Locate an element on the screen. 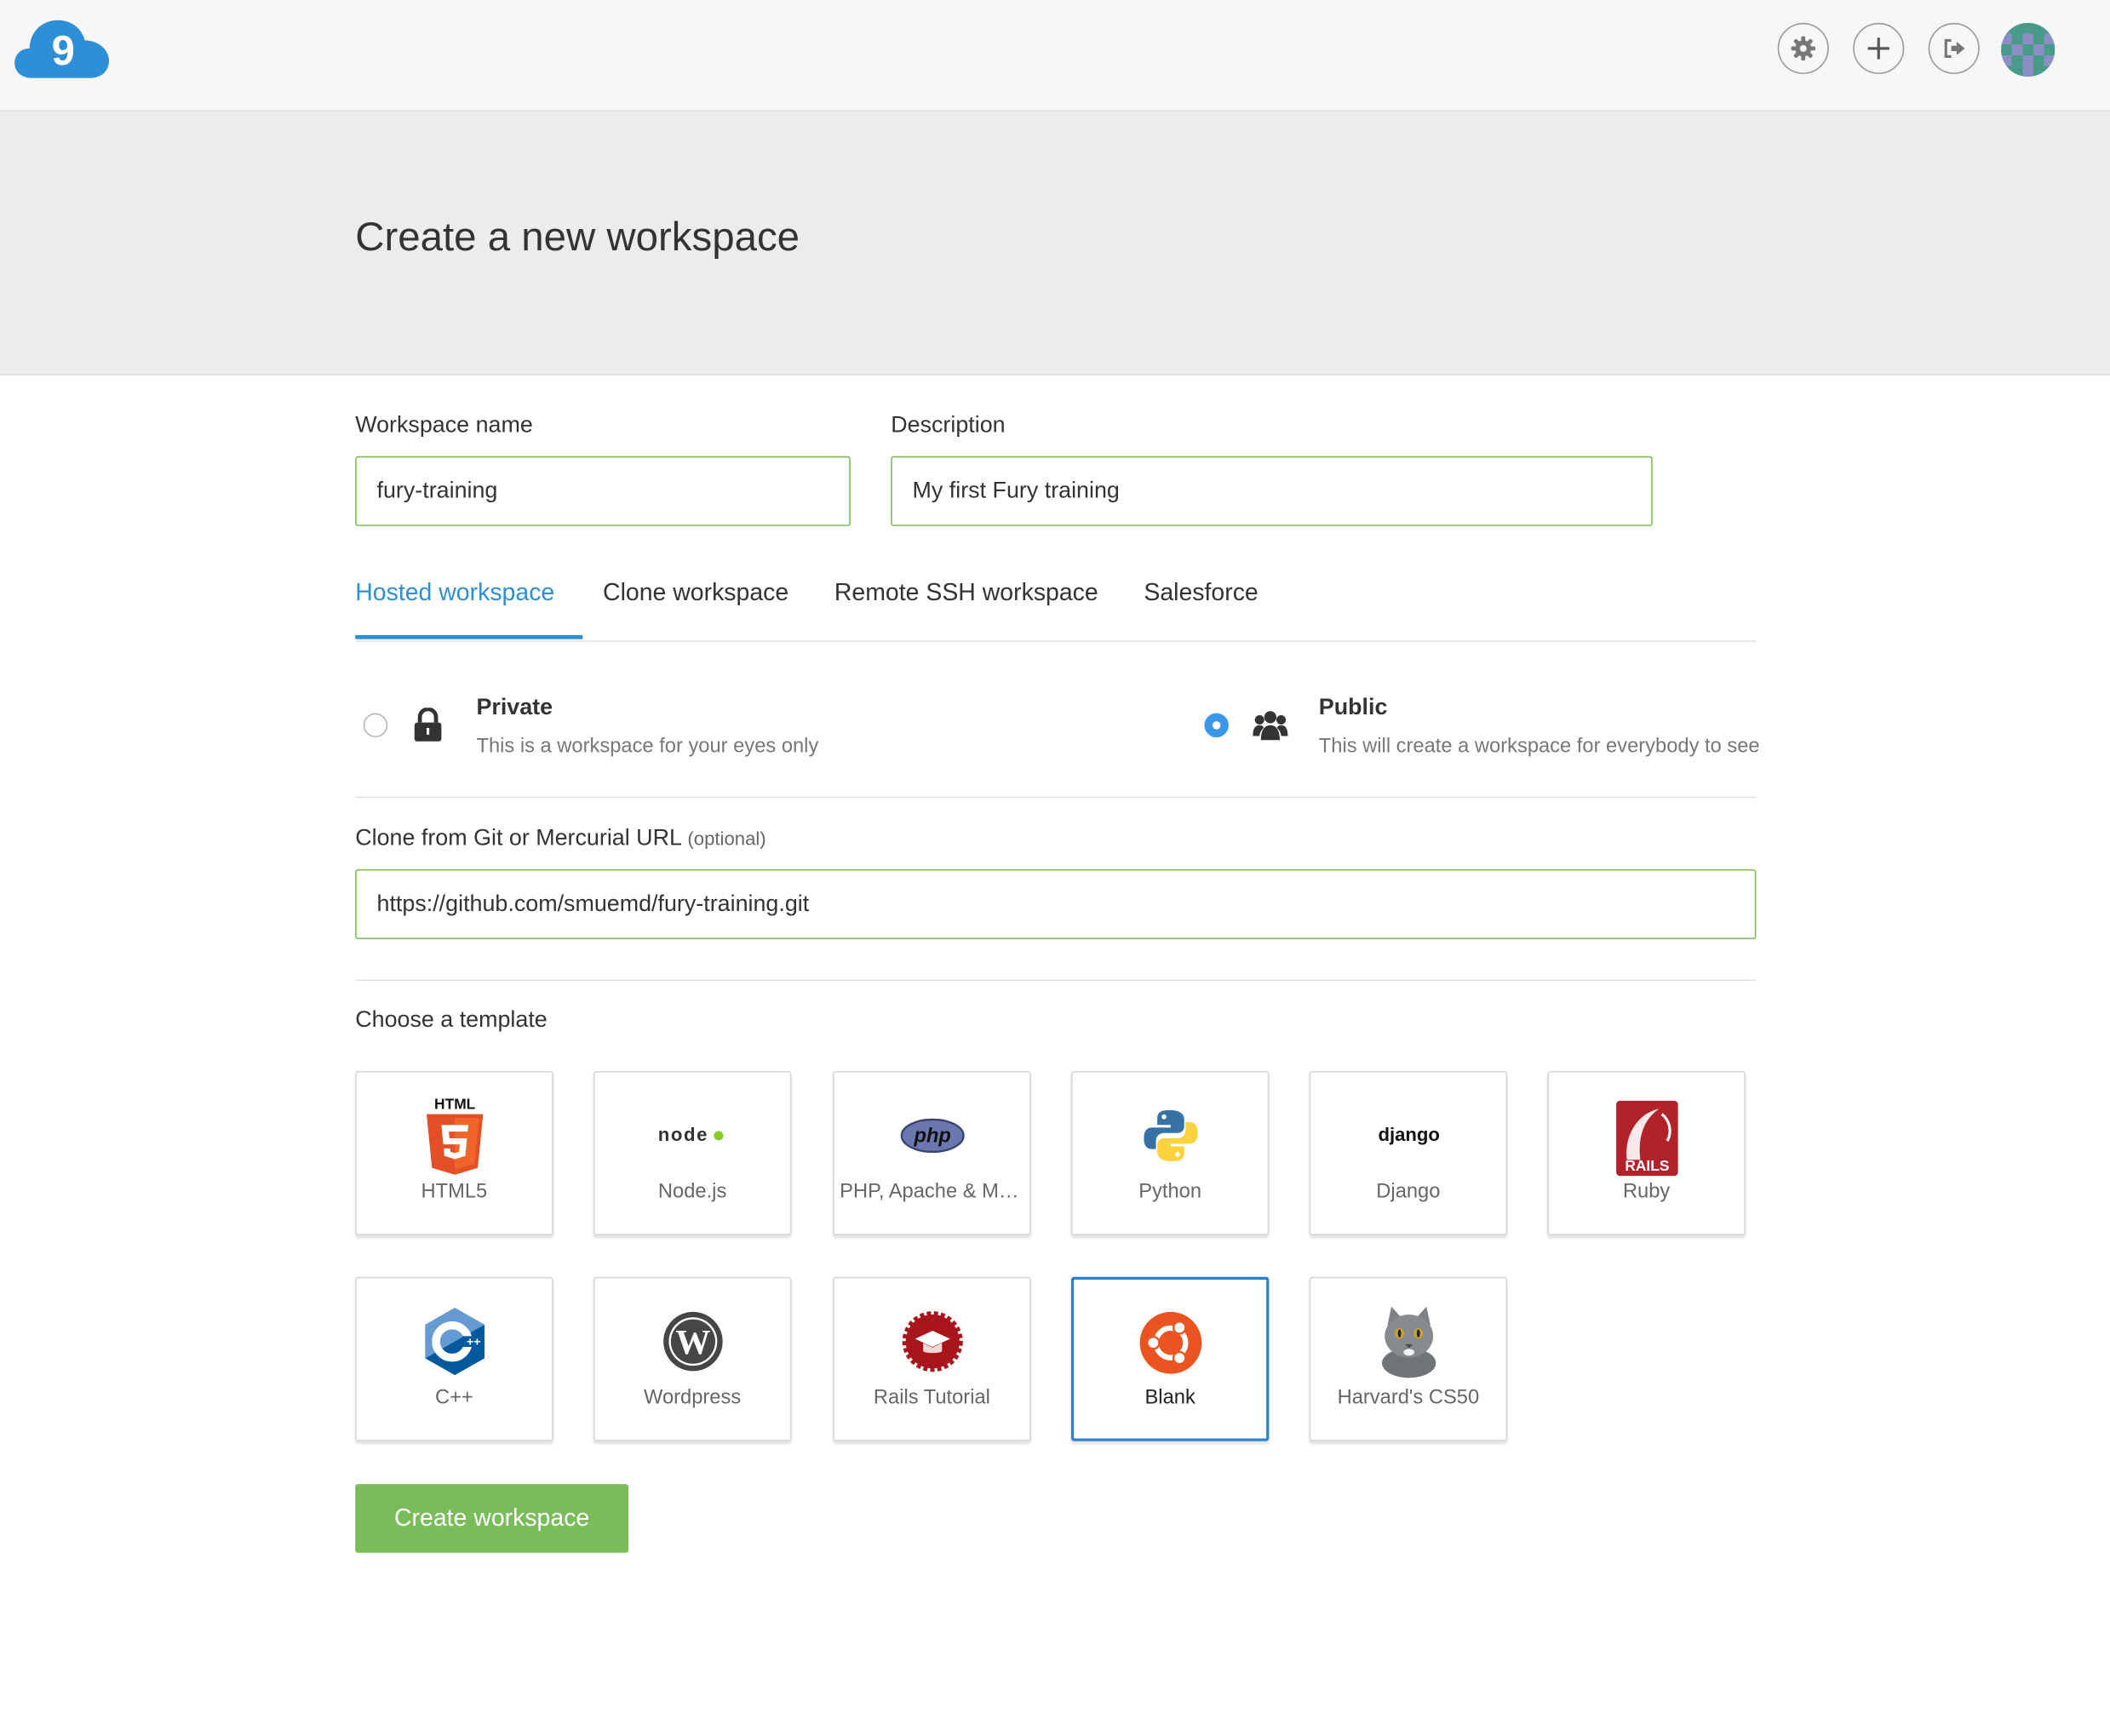 The width and height of the screenshot is (2110, 1736). new-workspace-button is located at coordinates (1879, 48).